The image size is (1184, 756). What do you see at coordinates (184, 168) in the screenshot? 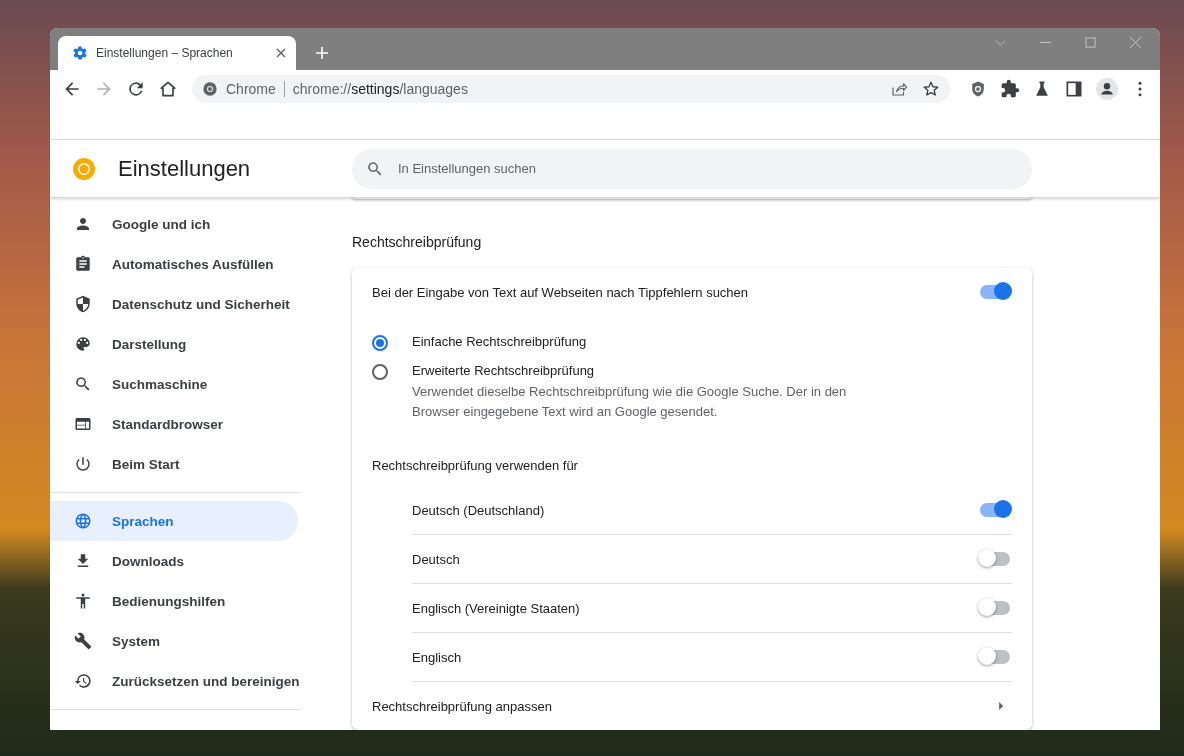
I see `page-title: Einstellungen` at bounding box center [184, 168].